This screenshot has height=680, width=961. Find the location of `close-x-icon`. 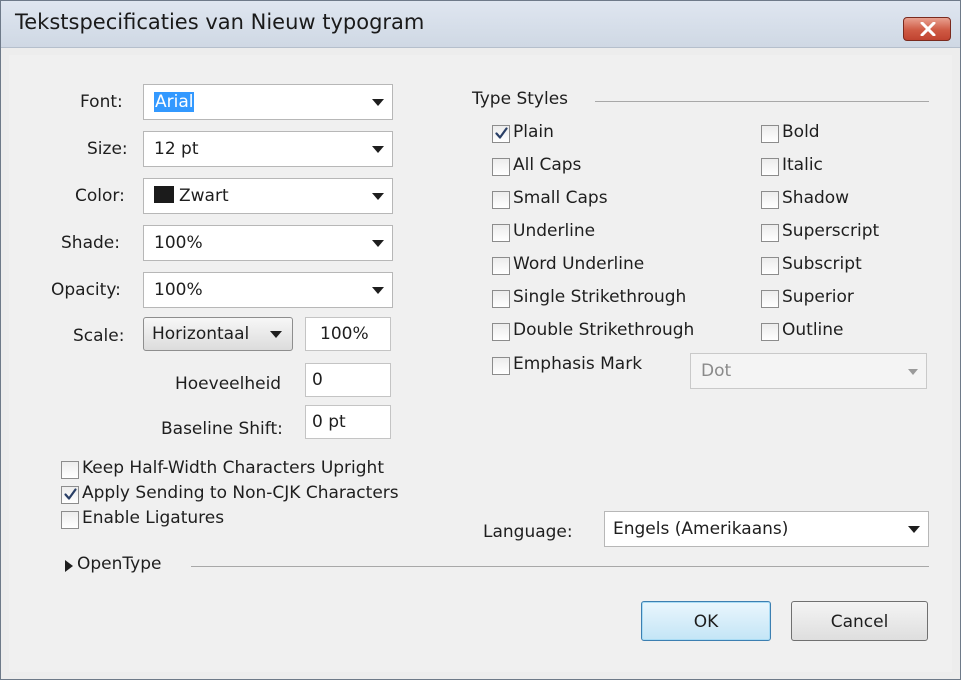

close-x-icon is located at coordinates (928, 29).